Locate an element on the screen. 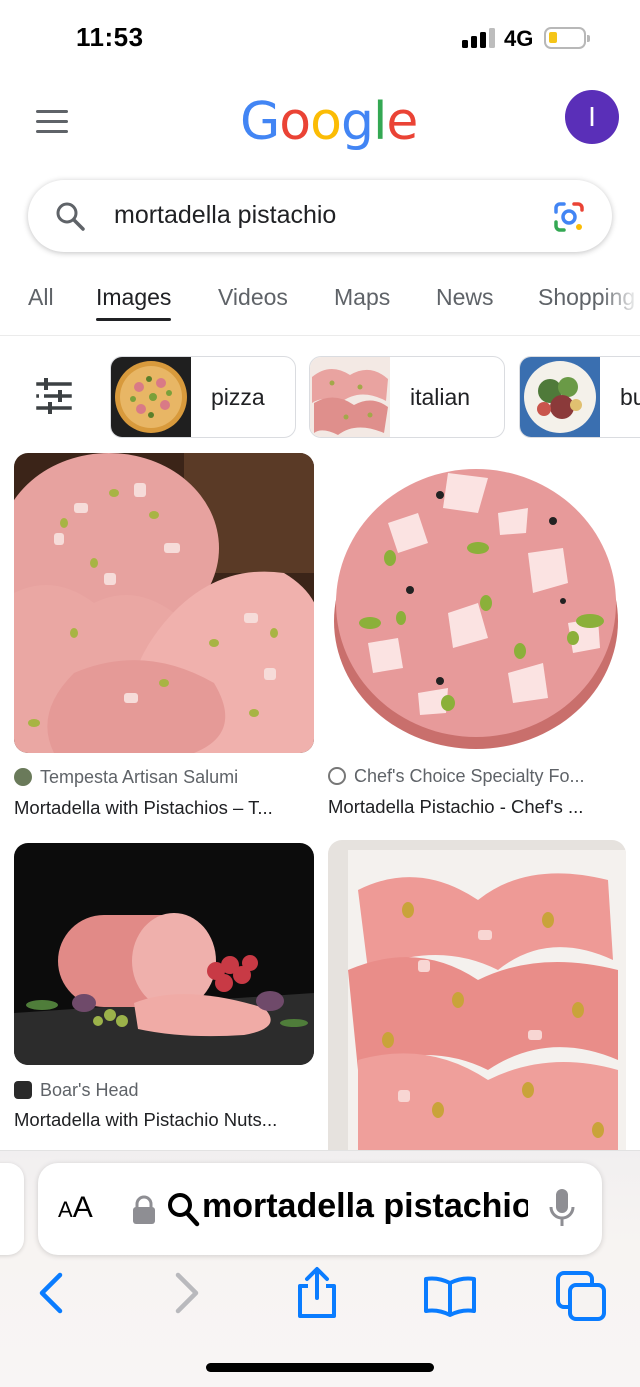  chip-label: pizza is located at coordinates (238, 397).